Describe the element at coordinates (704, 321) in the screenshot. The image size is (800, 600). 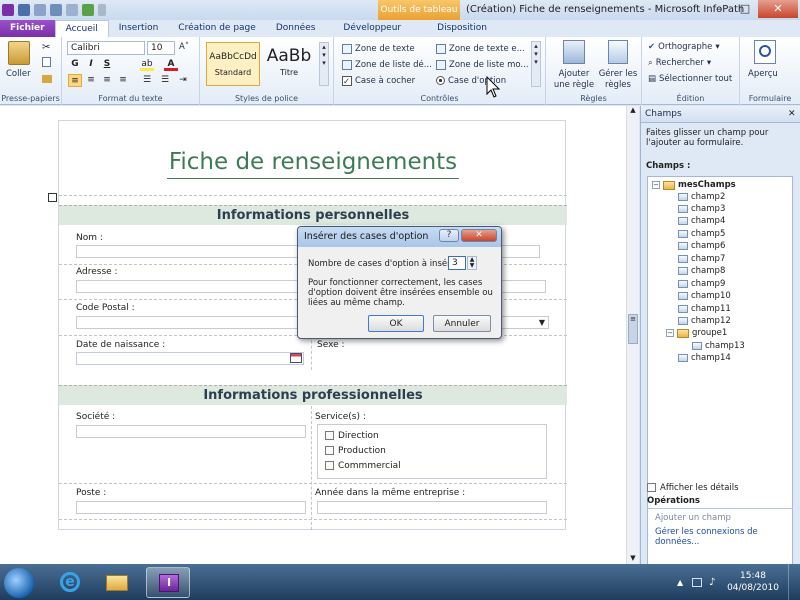
I see `tree-field: champ12` at that location.